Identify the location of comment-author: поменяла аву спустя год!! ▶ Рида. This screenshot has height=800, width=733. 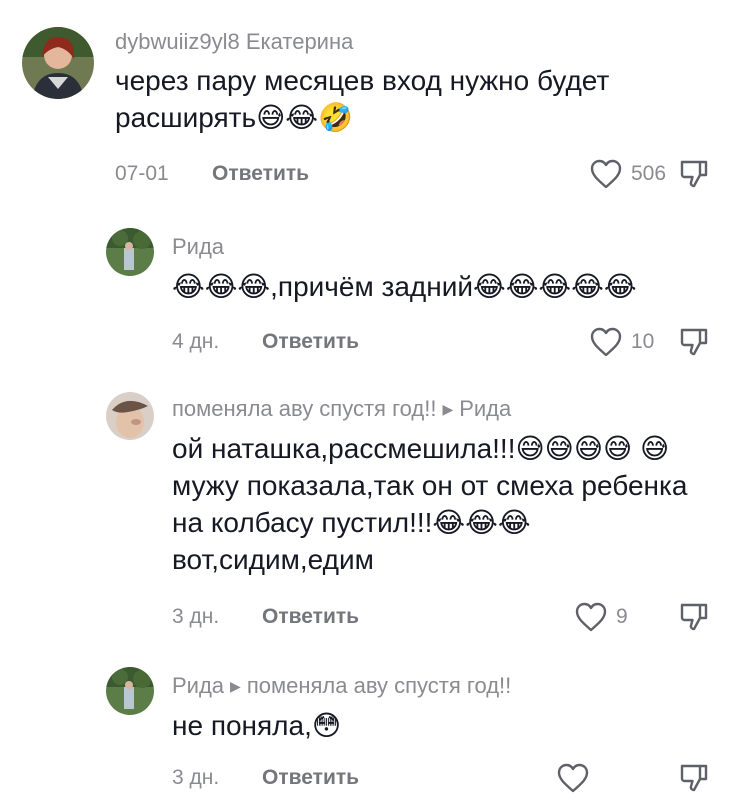
(341, 410).